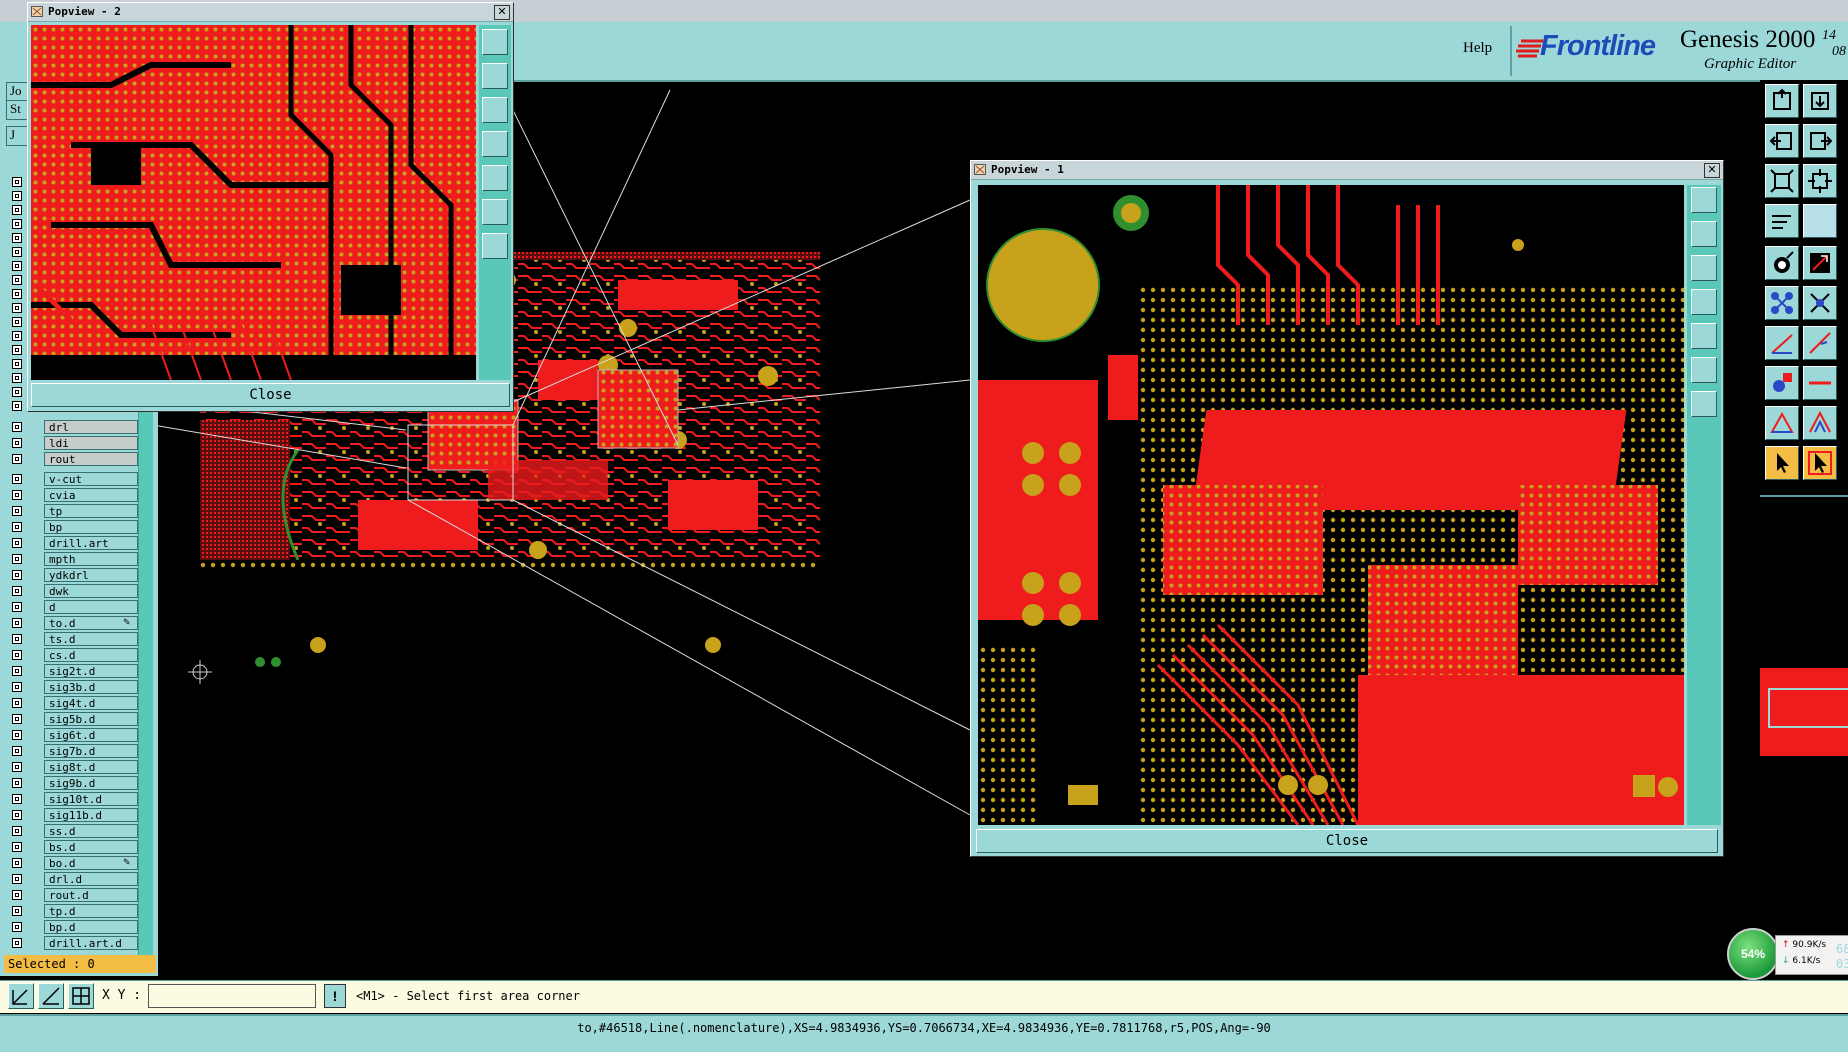 This screenshot has width=1848, height=1052. I want to click on layer-name: sig6t.d, so click(91, 735).